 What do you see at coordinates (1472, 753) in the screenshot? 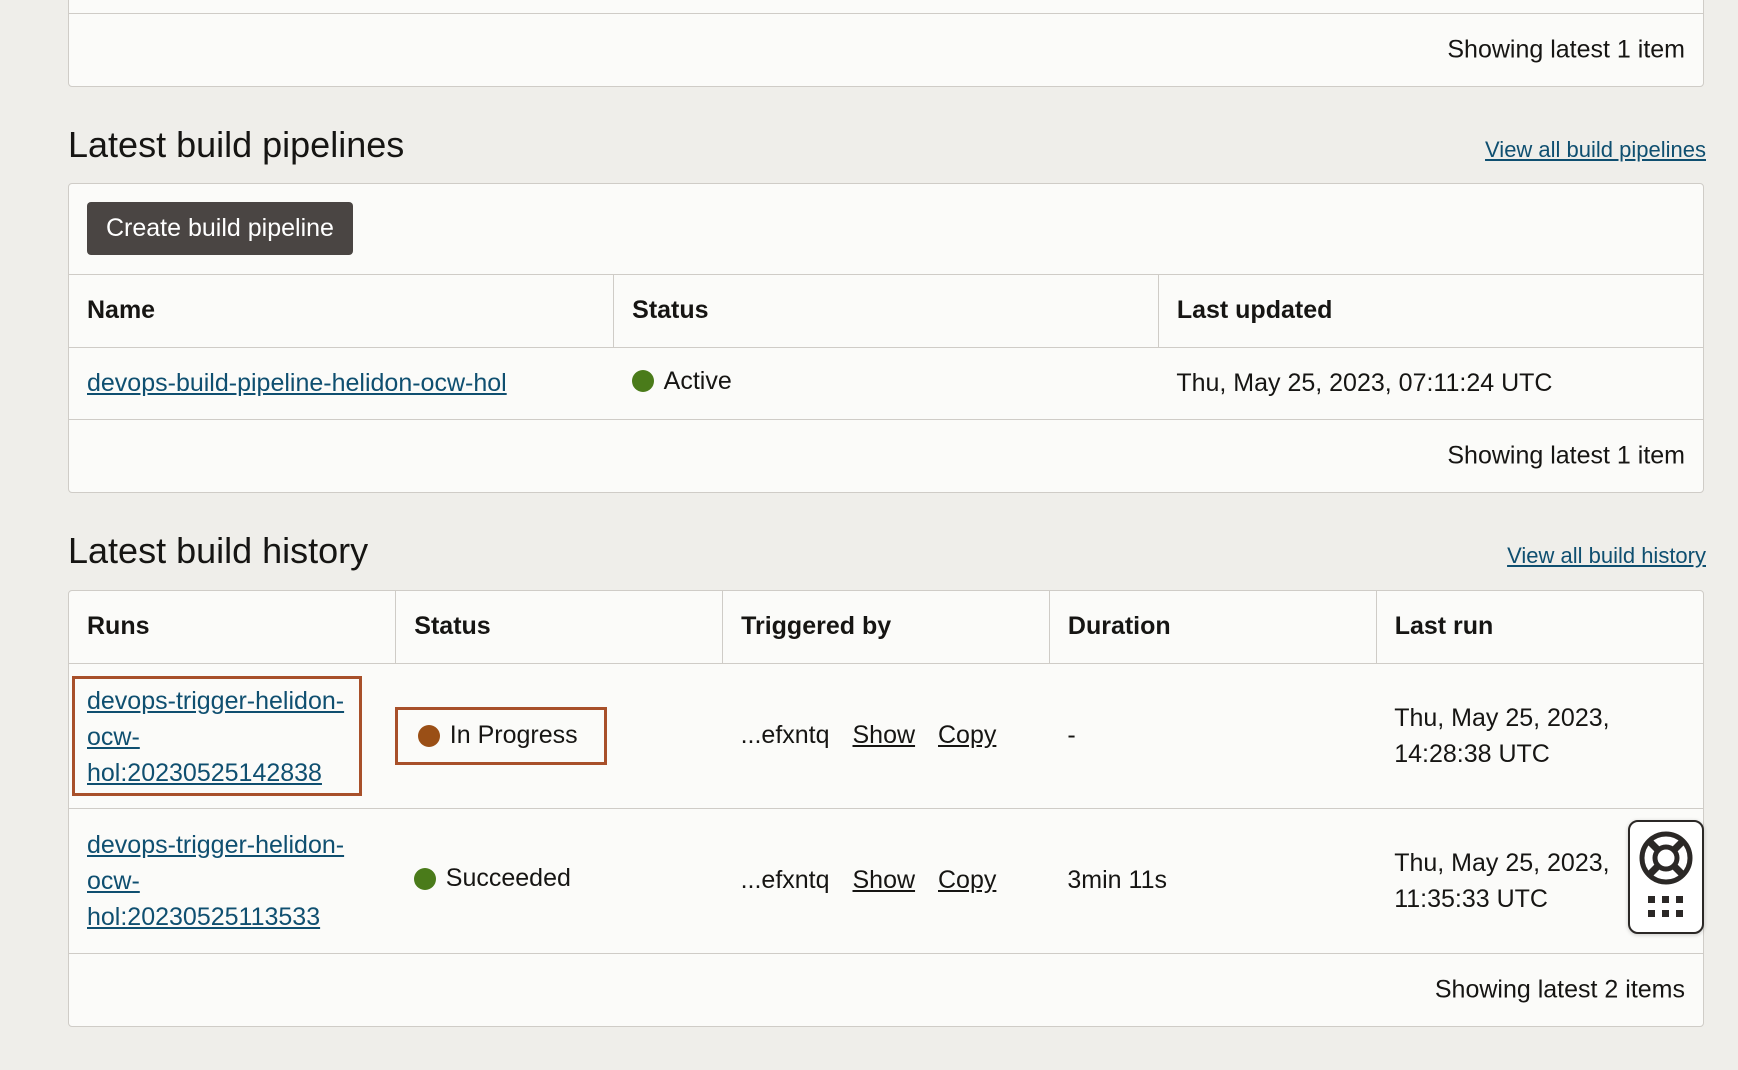
I see `last-run-time: 14:28:38 UTC` at bounding box center [1472, 753].